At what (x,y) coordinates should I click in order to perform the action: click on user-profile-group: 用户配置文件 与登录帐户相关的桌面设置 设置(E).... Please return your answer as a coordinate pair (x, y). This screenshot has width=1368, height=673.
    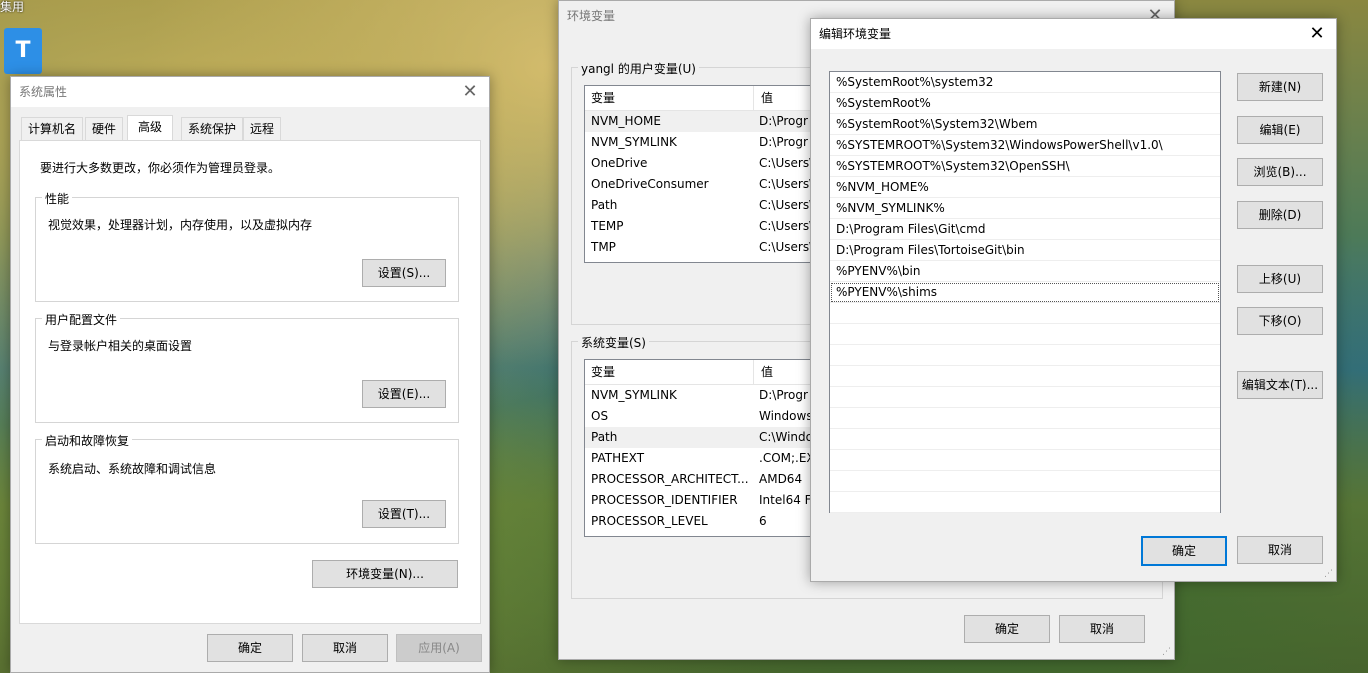
    Looking at the image, I should click on (247, 367).